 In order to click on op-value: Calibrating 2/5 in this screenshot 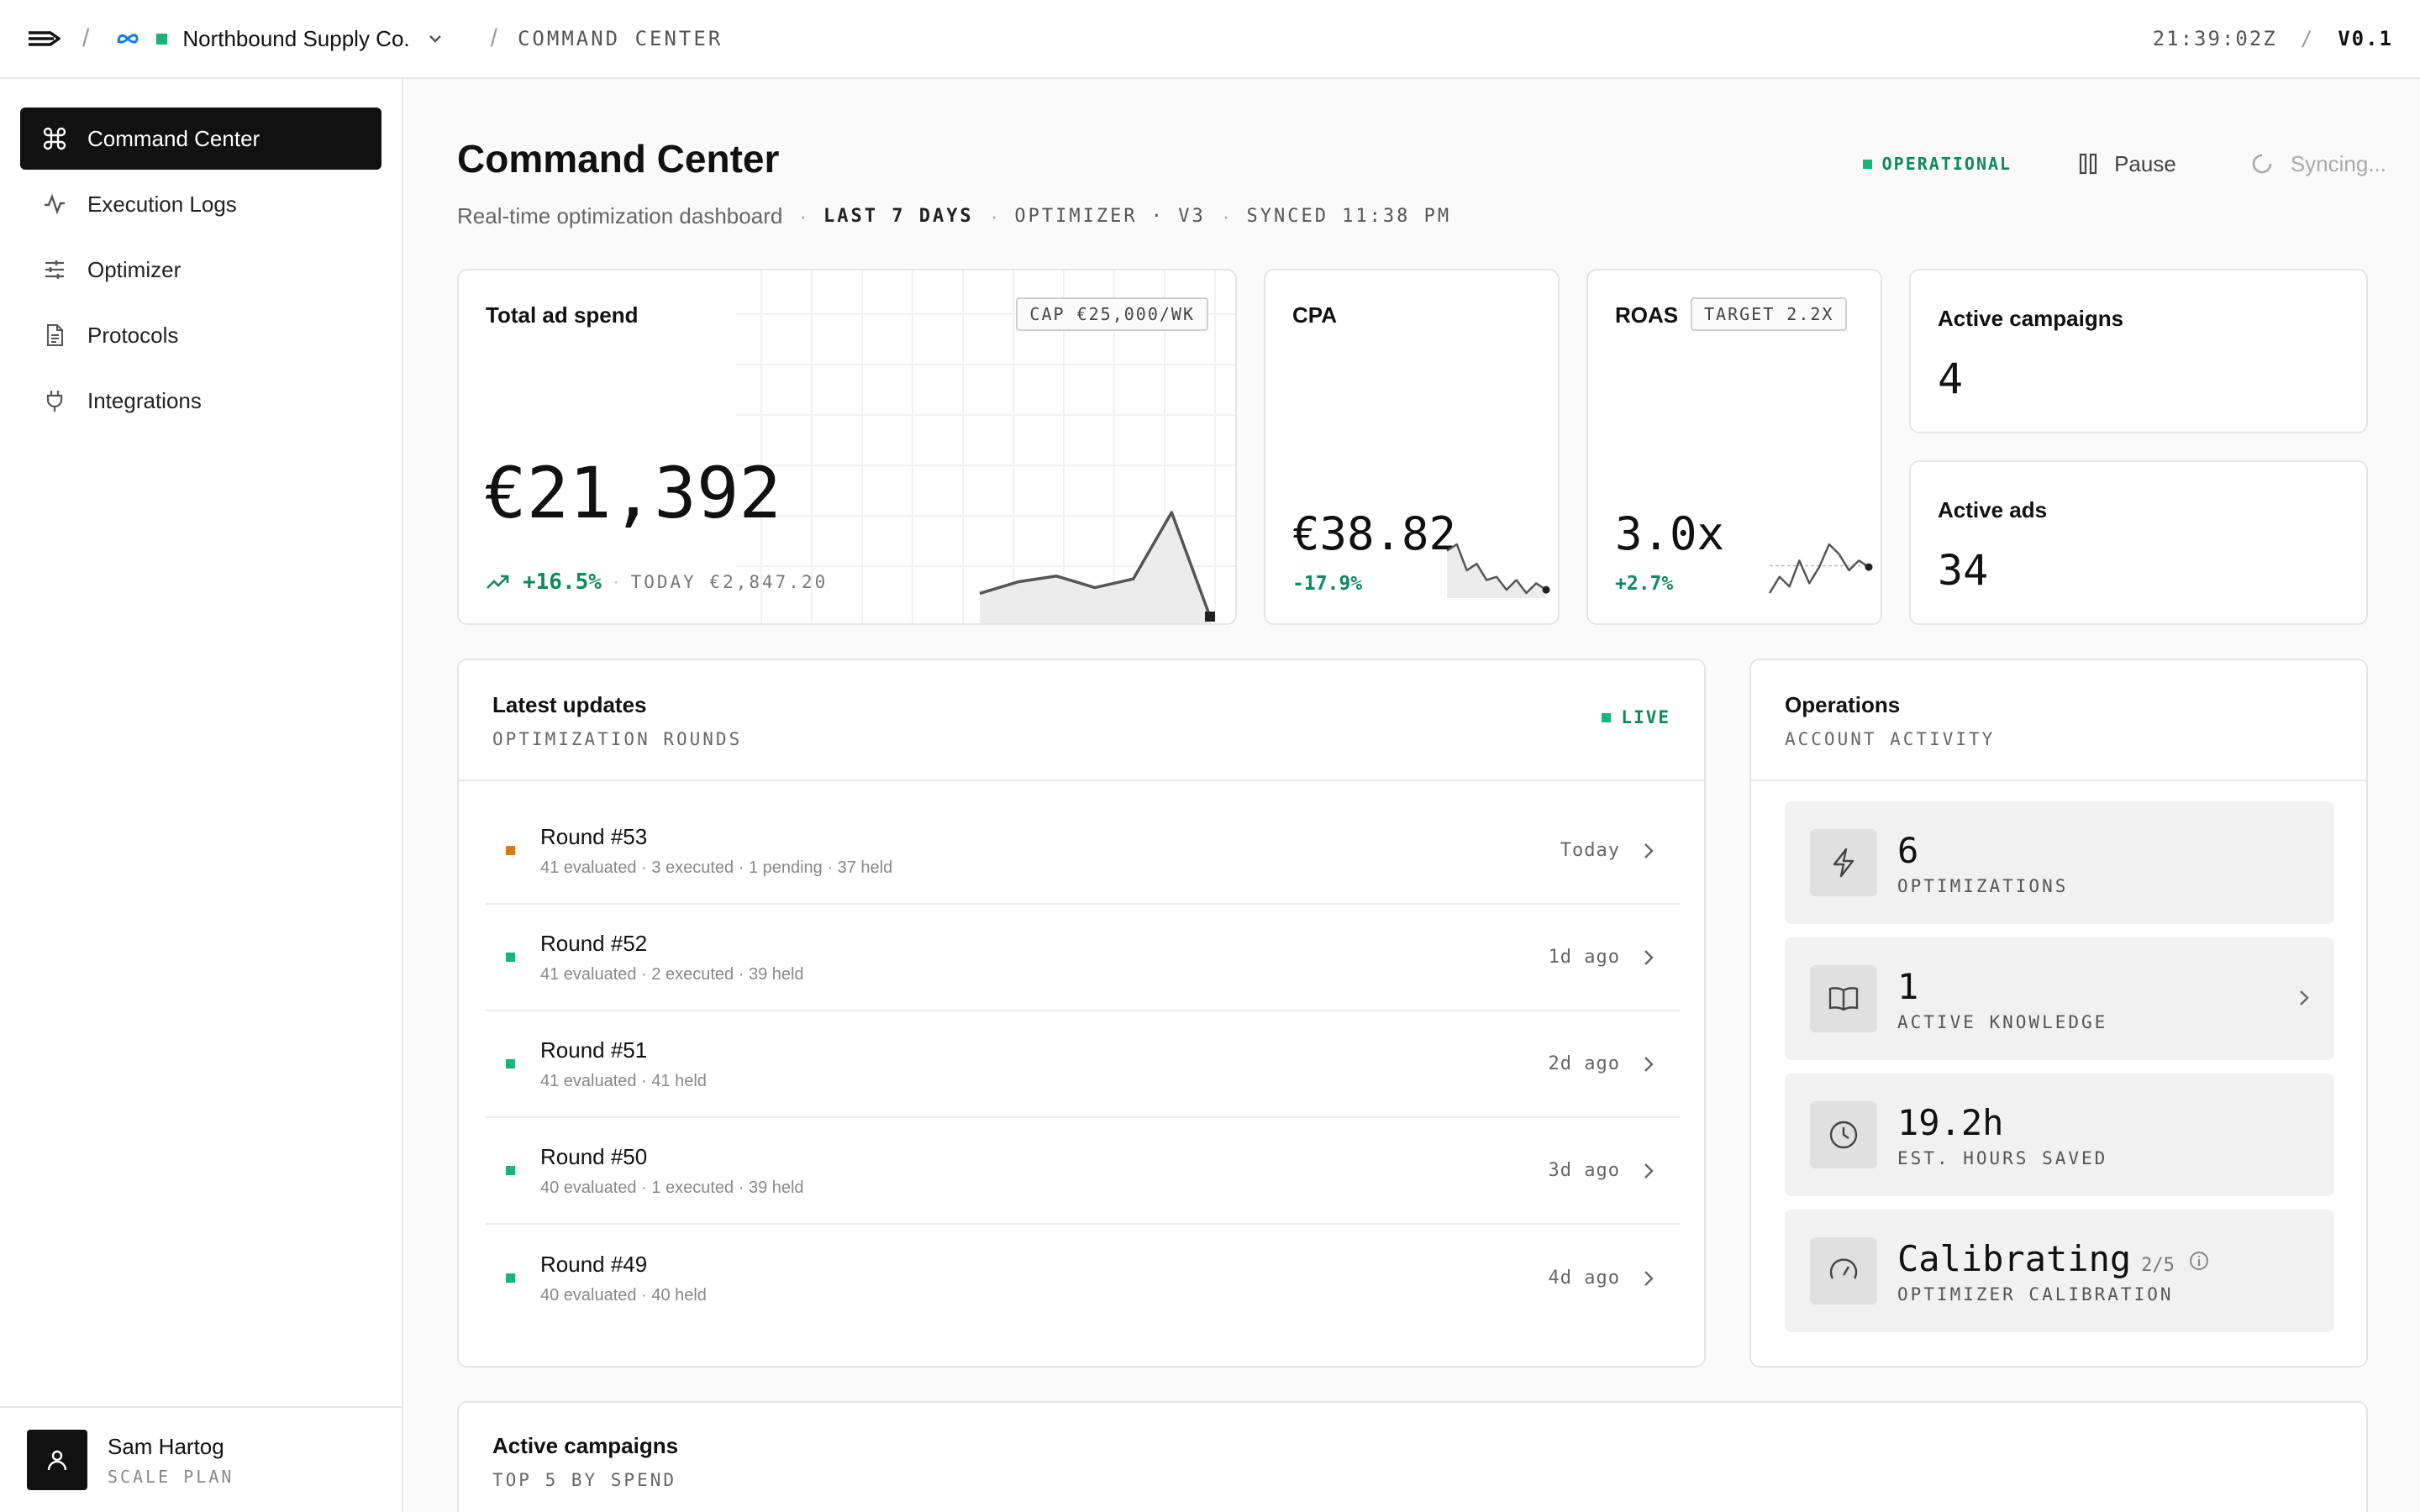, I will do `click(2053, 1258)`.